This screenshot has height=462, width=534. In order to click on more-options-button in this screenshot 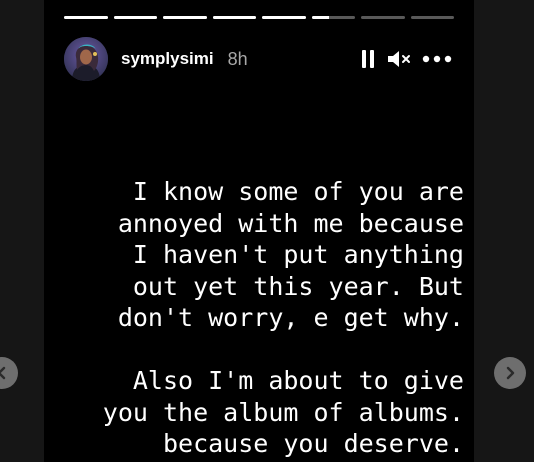, I will do `click(437, 59)`.